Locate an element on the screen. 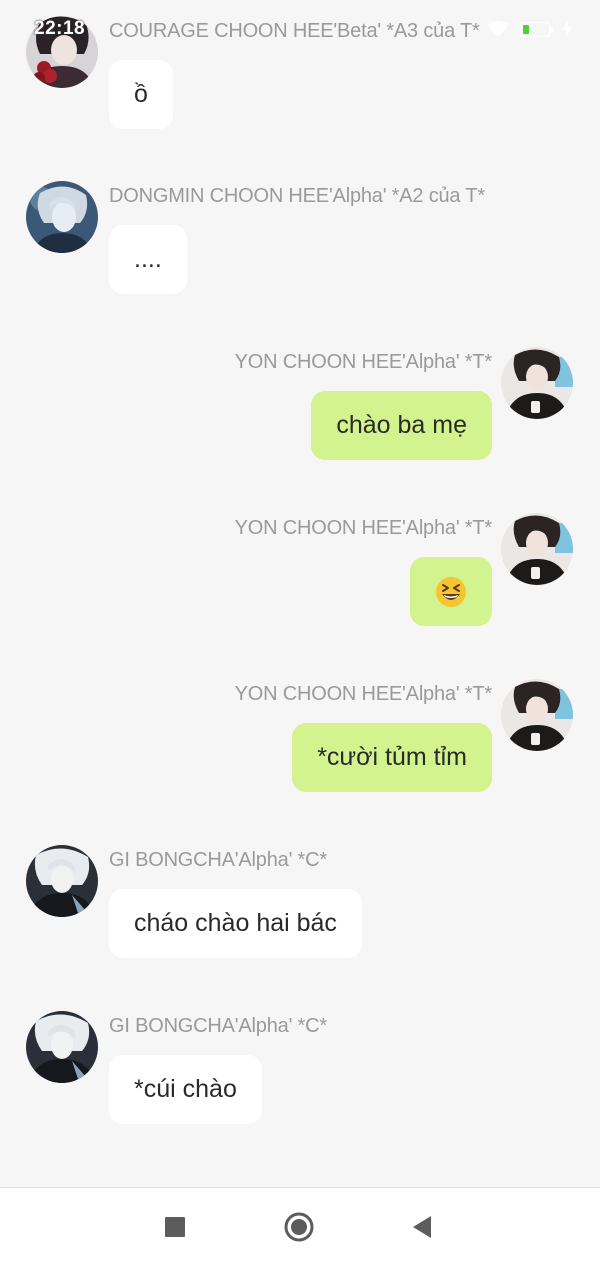 The image size is (600, 1268). recent-apps-button is located at coordinates (175, 1227).